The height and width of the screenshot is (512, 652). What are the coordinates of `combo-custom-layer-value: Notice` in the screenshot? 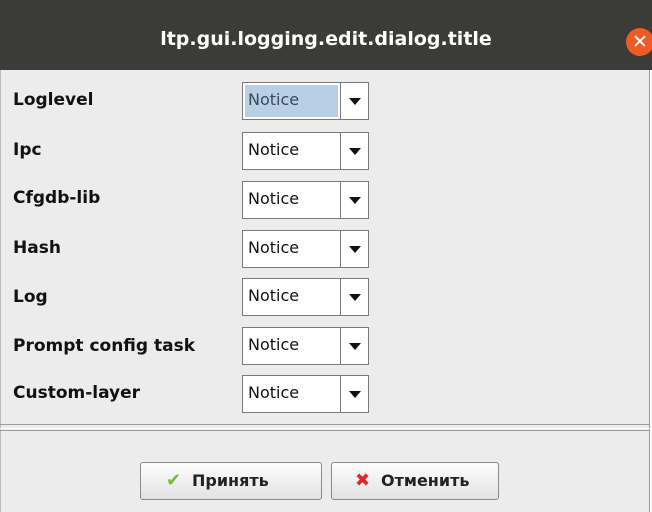 It's located at (274, 392).